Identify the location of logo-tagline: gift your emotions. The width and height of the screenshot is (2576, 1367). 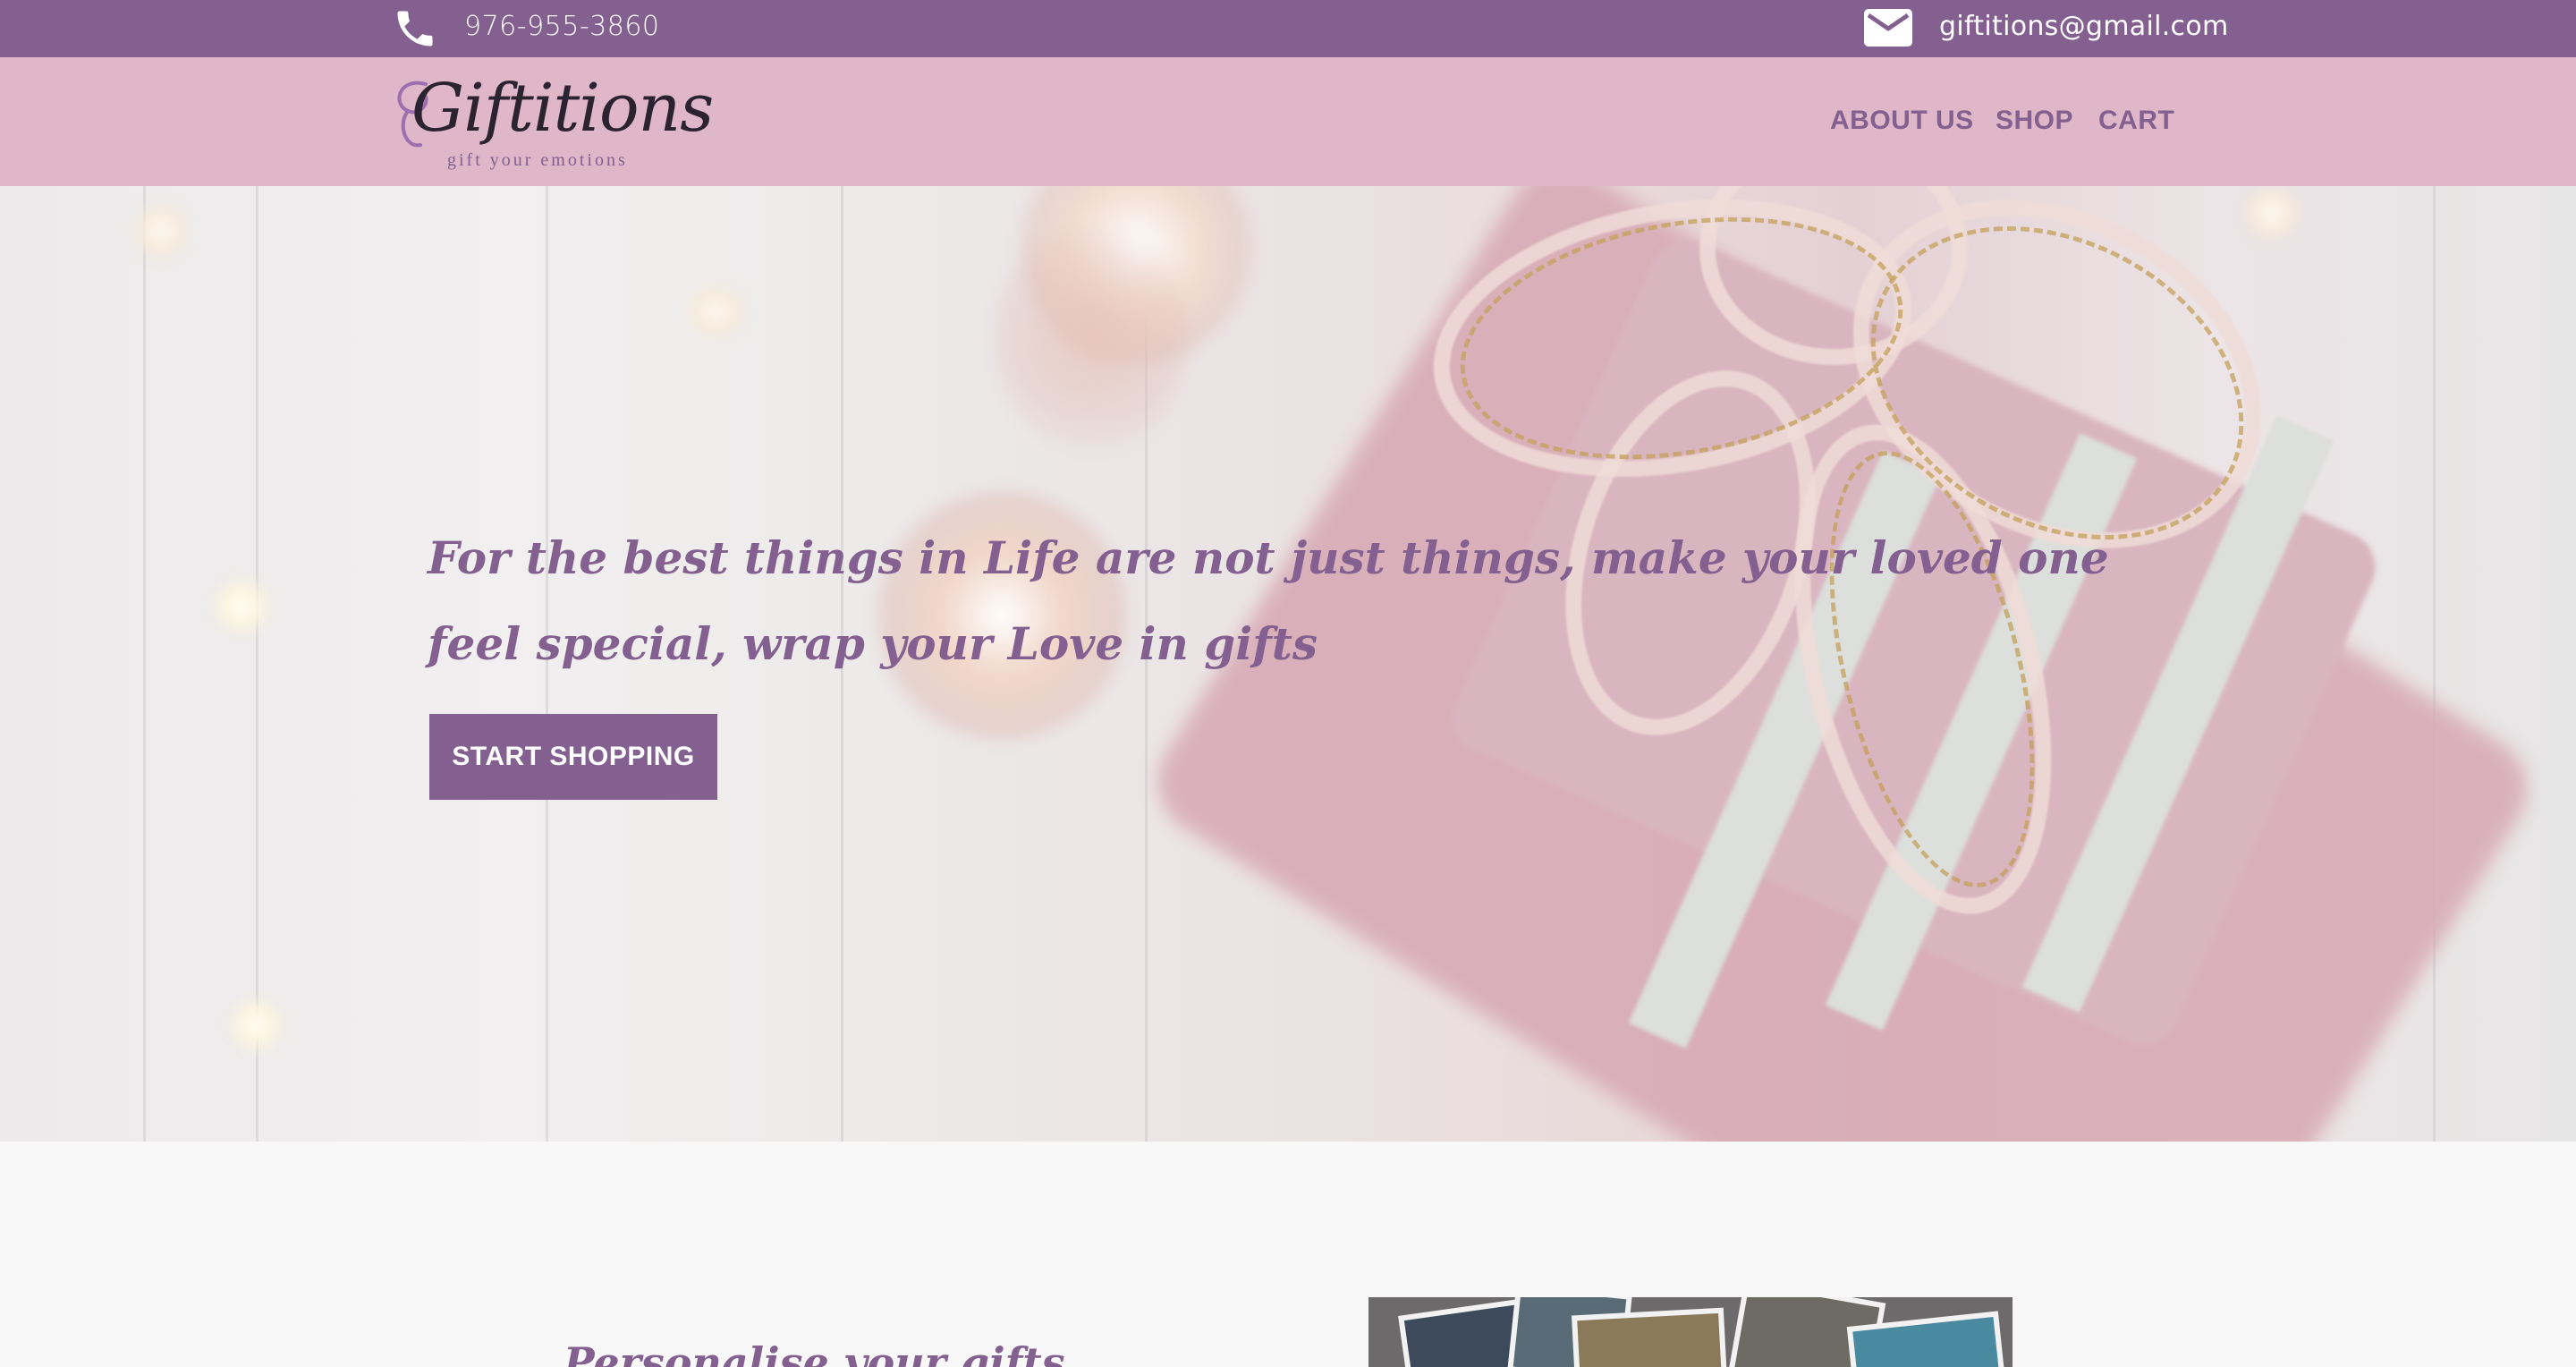
(537, 160).